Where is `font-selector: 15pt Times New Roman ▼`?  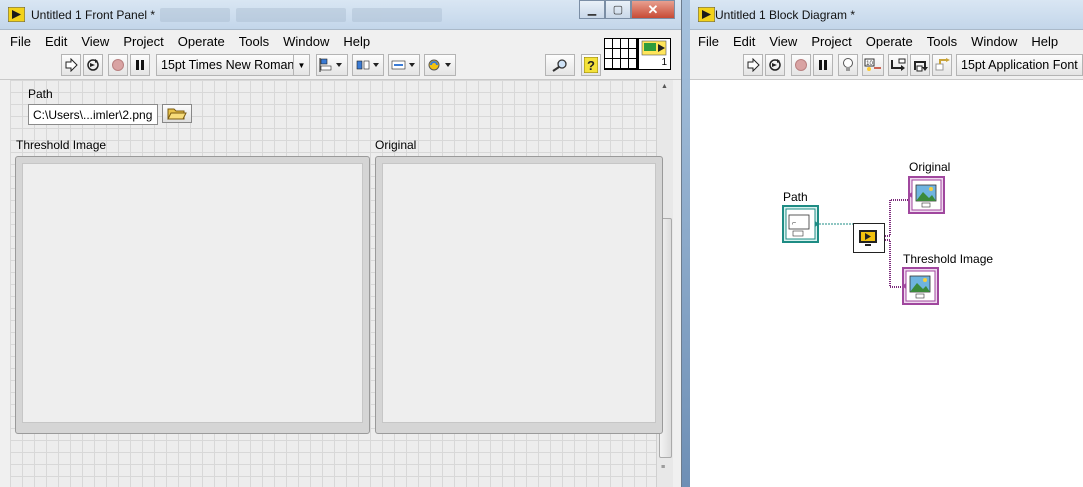
font-selector: 15pt Times New Roman ▼ is located at coordinates (233, 65).